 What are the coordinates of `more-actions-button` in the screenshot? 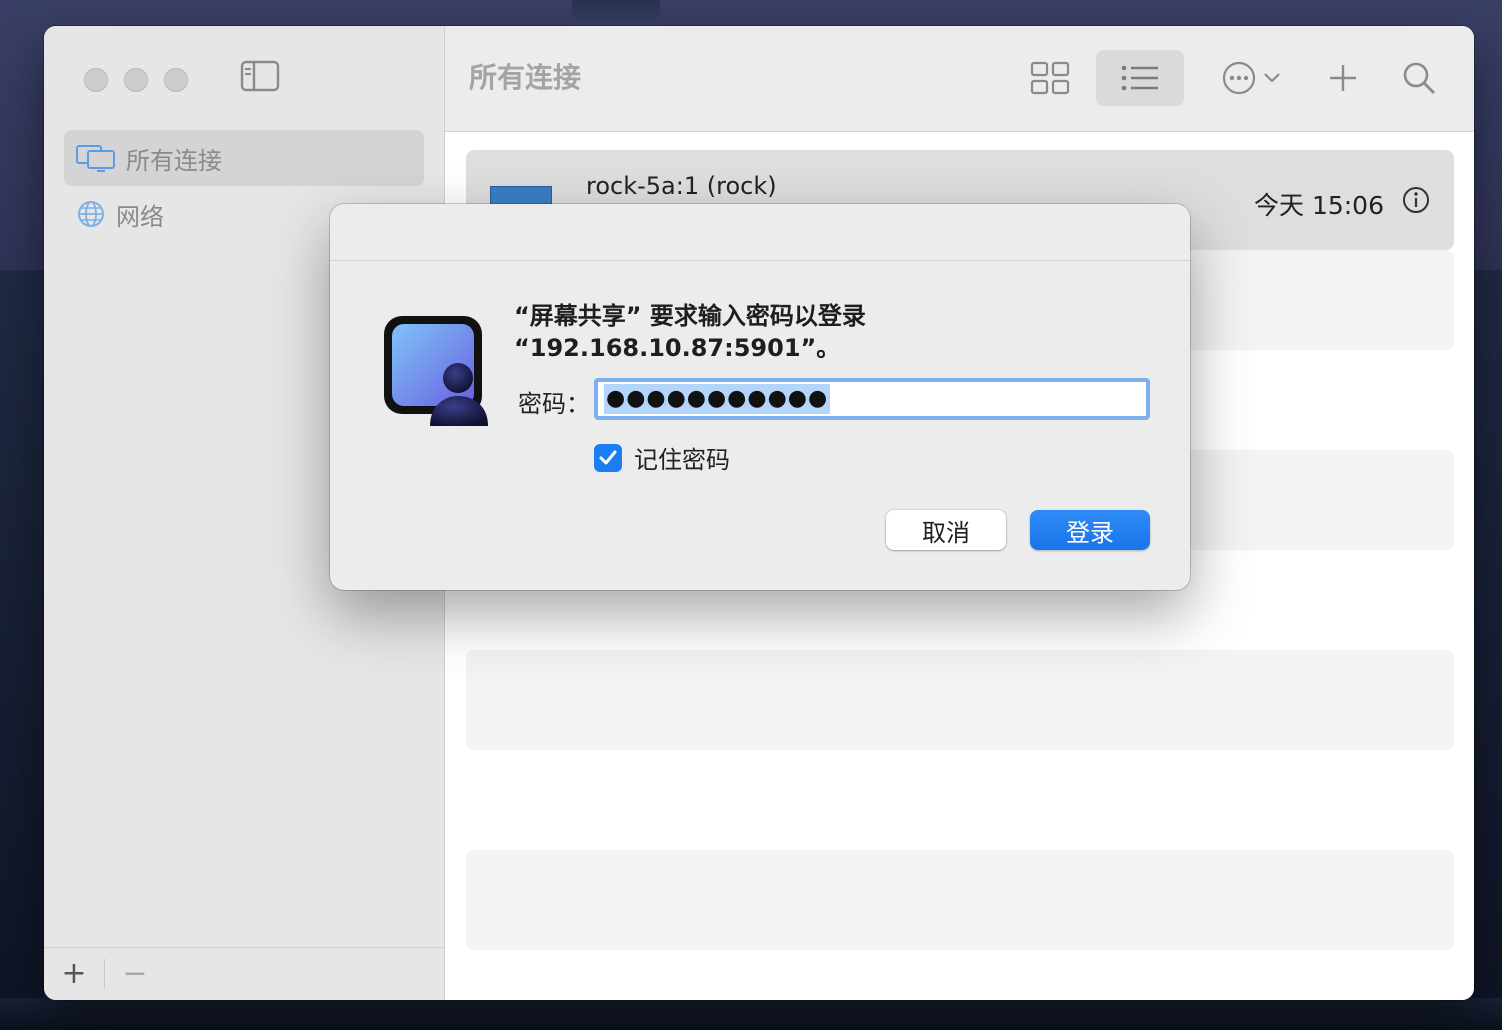 It's located at (1239, 78).